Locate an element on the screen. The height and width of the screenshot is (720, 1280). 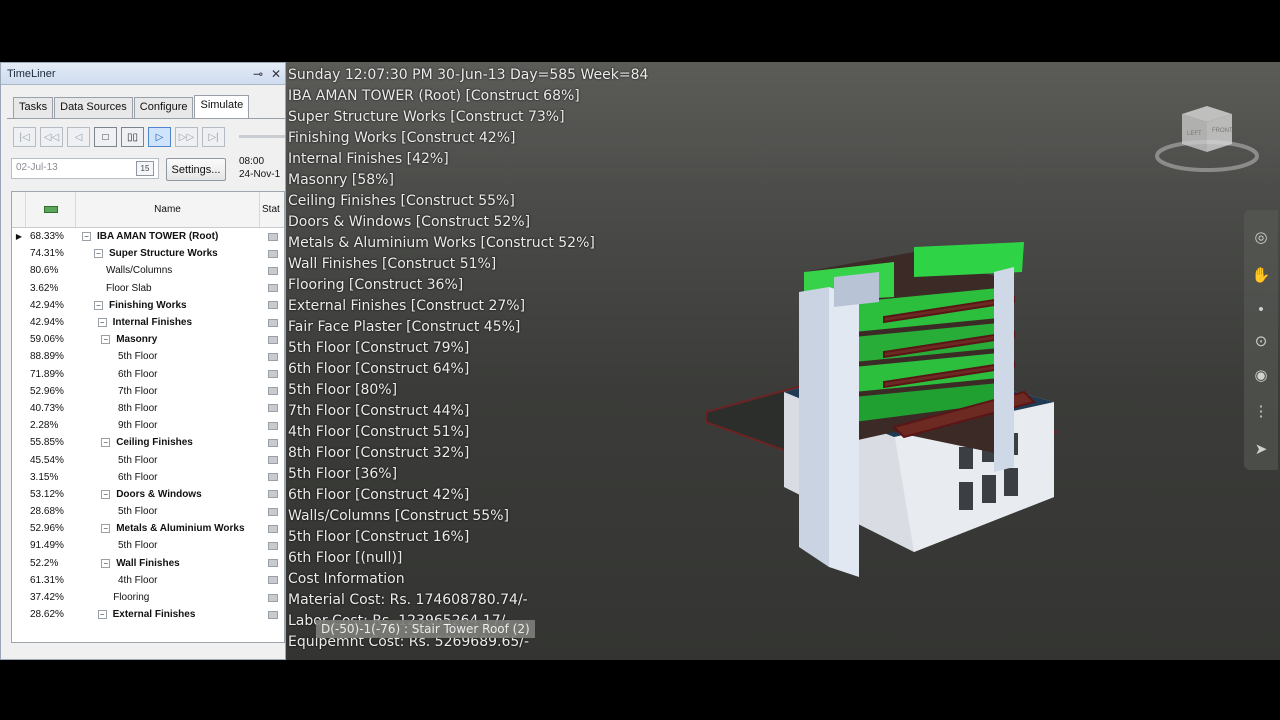
task-name-cell: Walls/Columns is located at coordinates (168, 270).